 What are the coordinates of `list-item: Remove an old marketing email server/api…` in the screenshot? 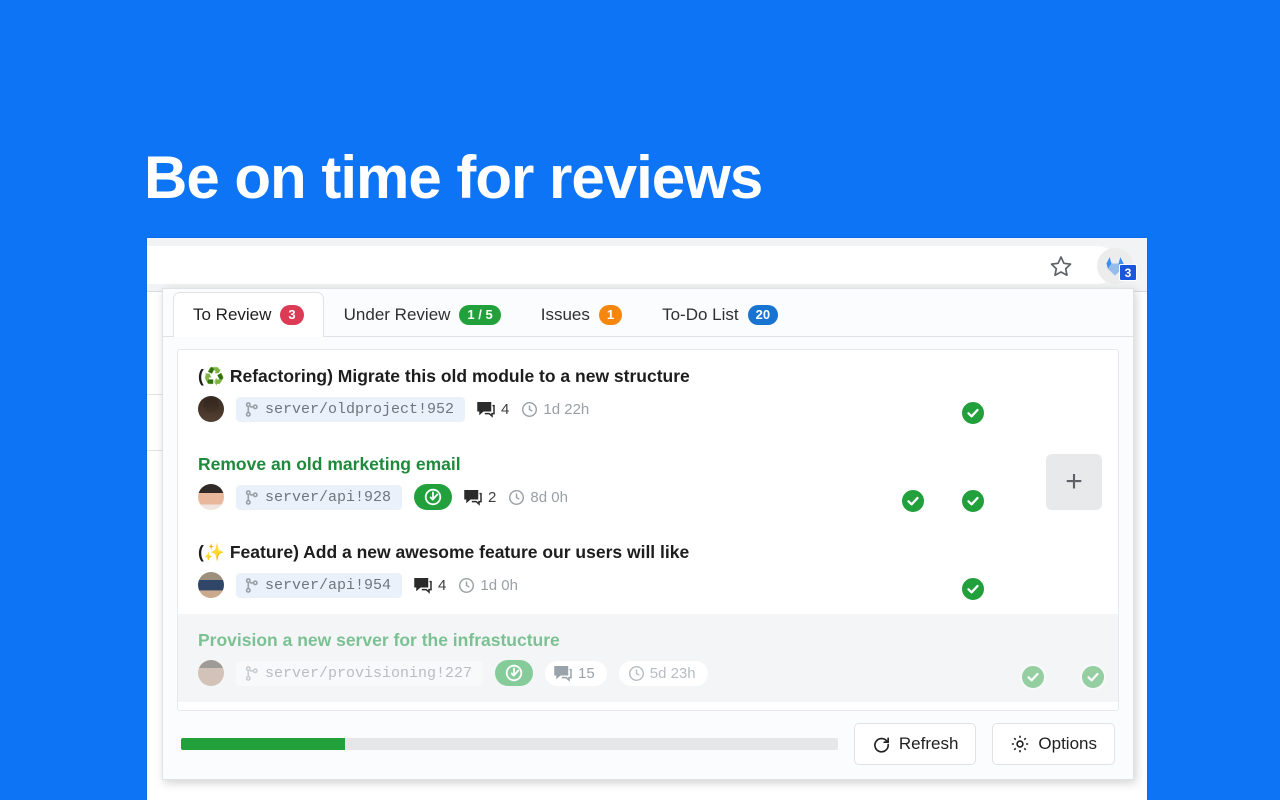 It's located at (648, 482).